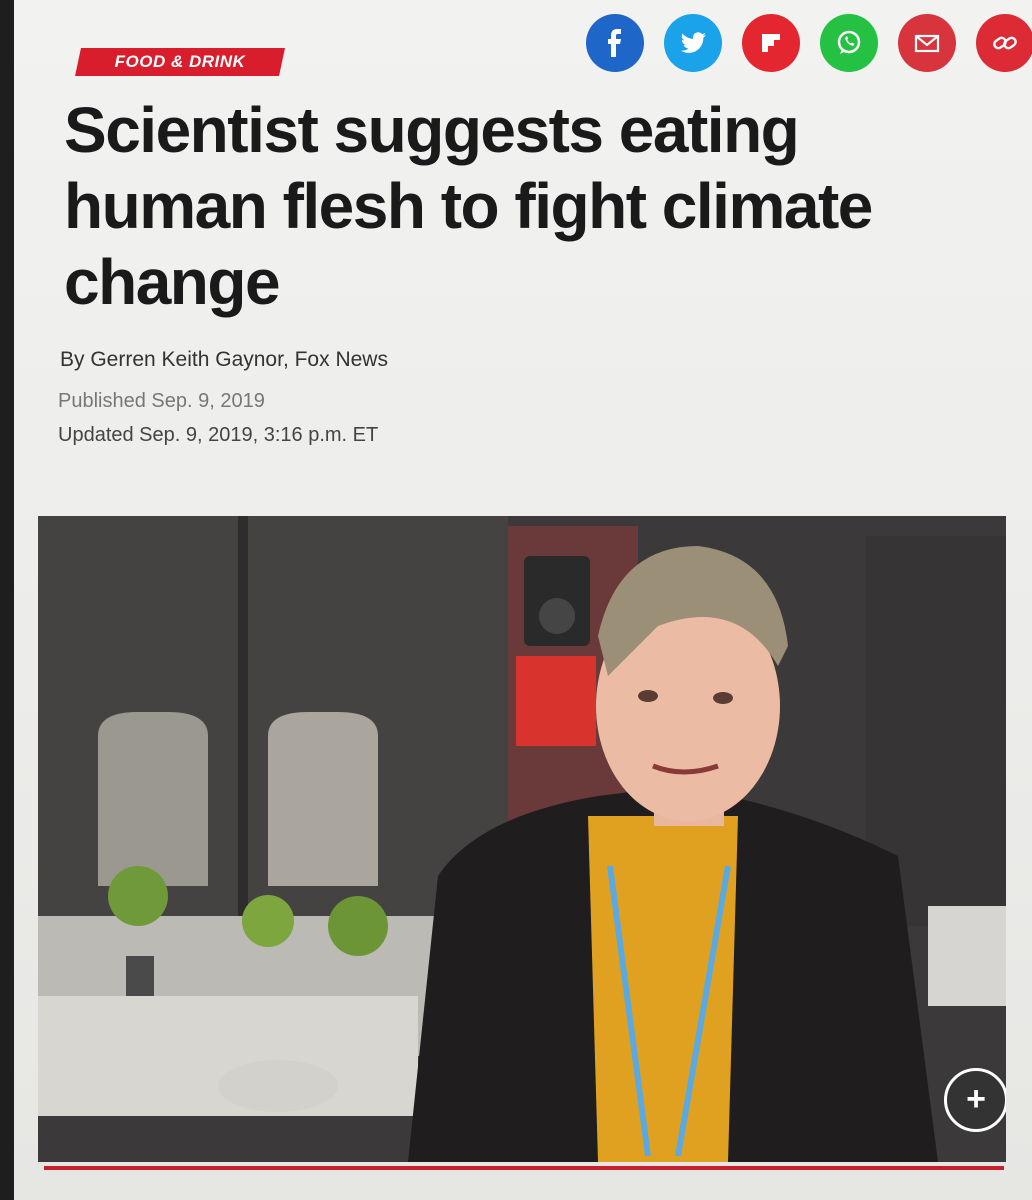 The image size is (1032, 1200). I want to click on facebook-share-button, so click(615, 43).